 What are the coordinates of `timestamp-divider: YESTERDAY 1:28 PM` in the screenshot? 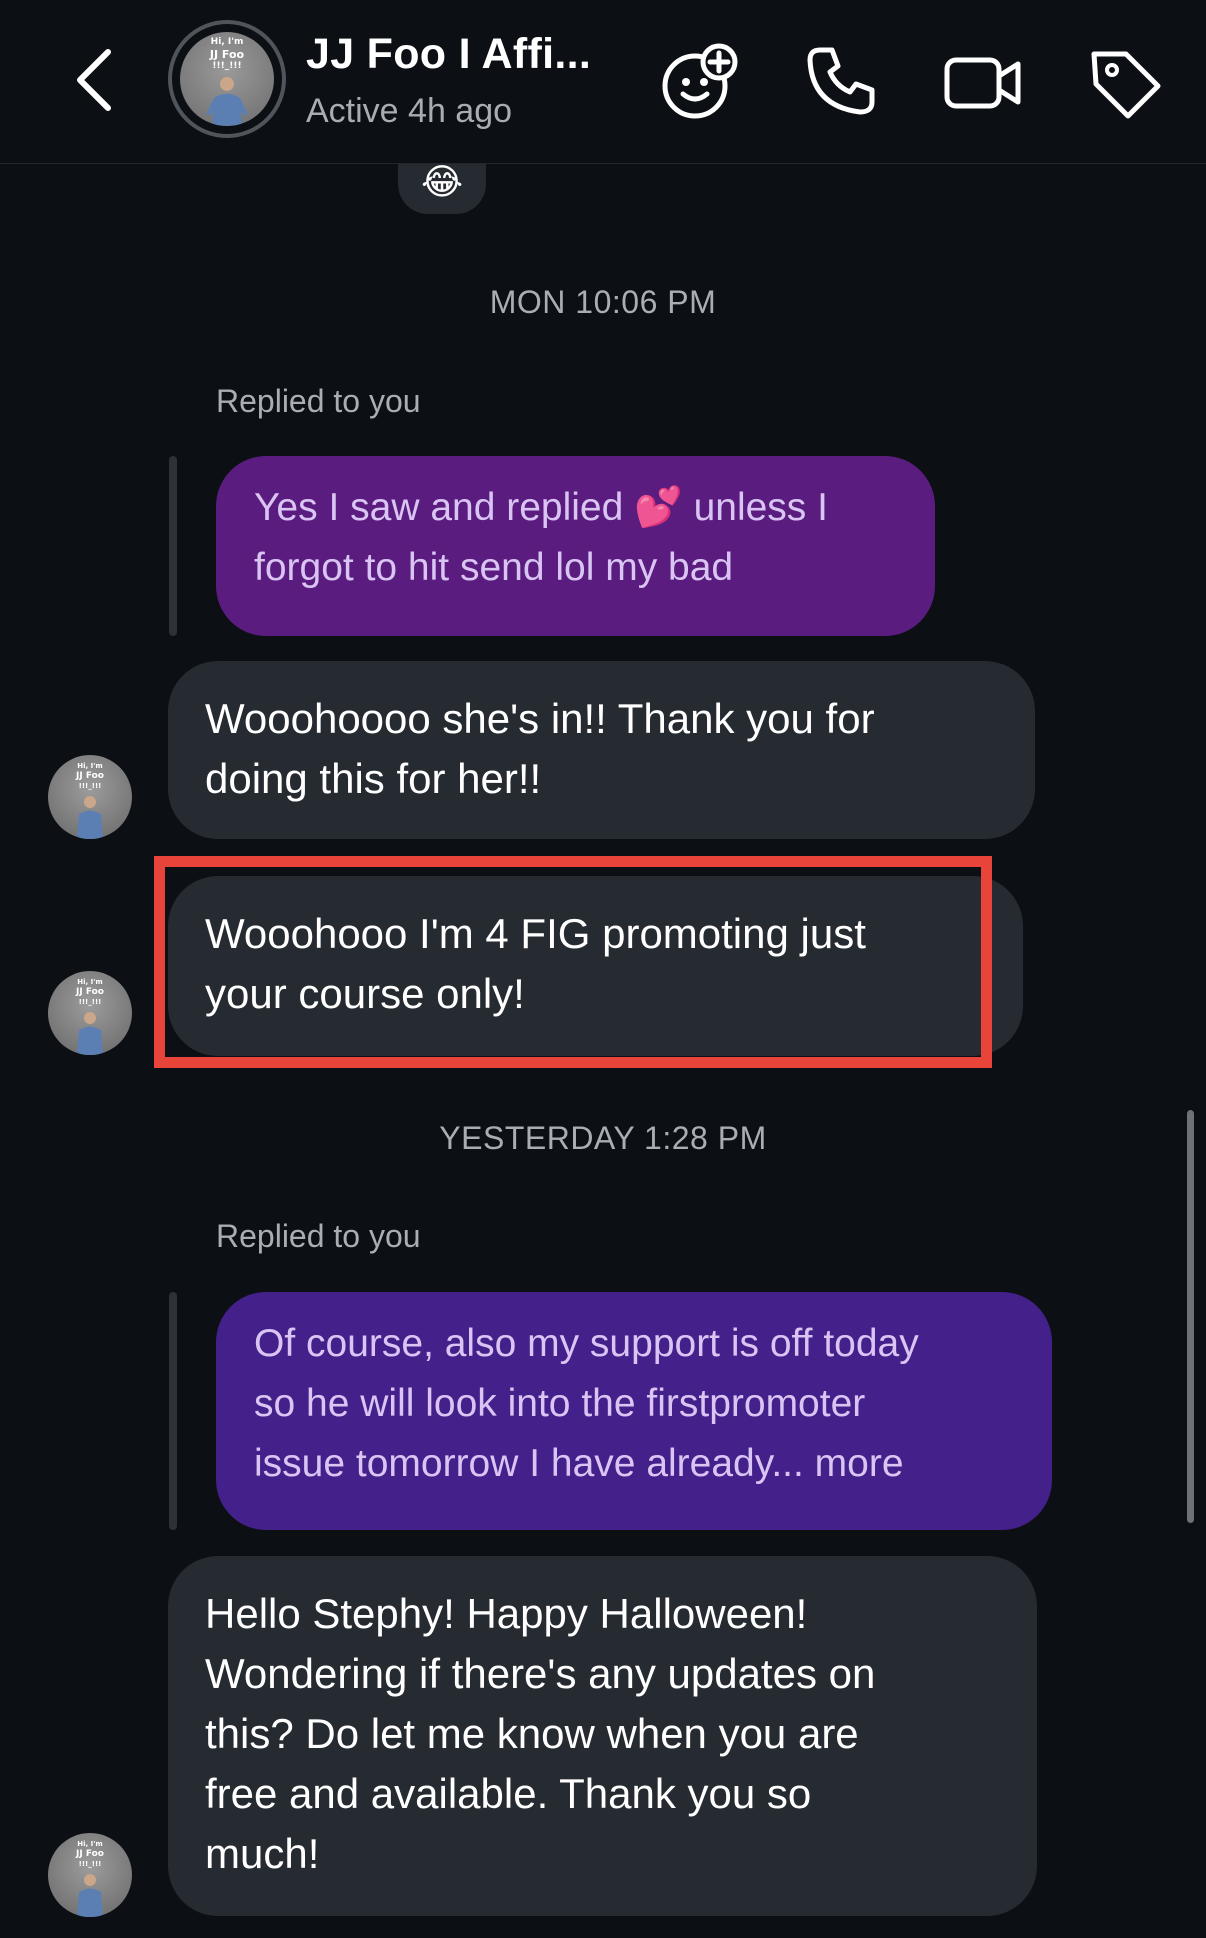 It's located at (603, 1138).